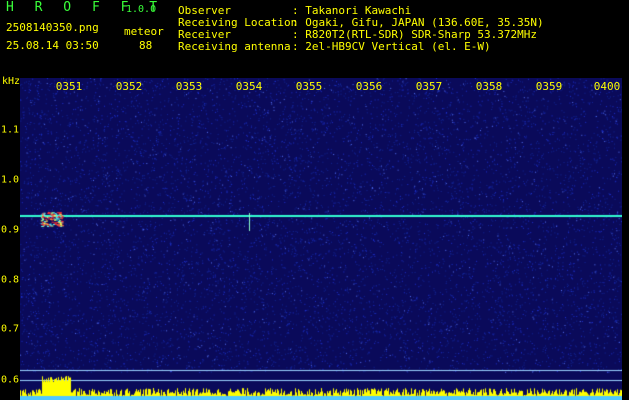  What do you see at coordinates (52, 27) in the screenshot?
I see `file-name: 2508140350.png` at bounding box center [52, 27].